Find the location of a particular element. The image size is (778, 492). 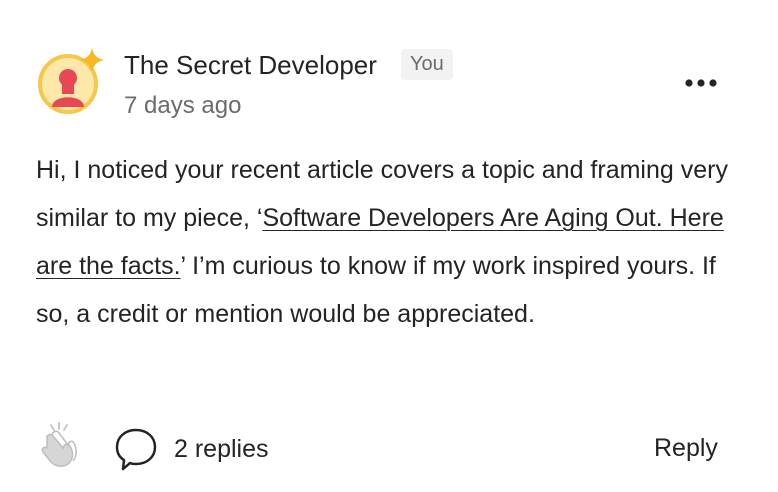

replies-count: 2 replies is located at coordinates (221, 449).